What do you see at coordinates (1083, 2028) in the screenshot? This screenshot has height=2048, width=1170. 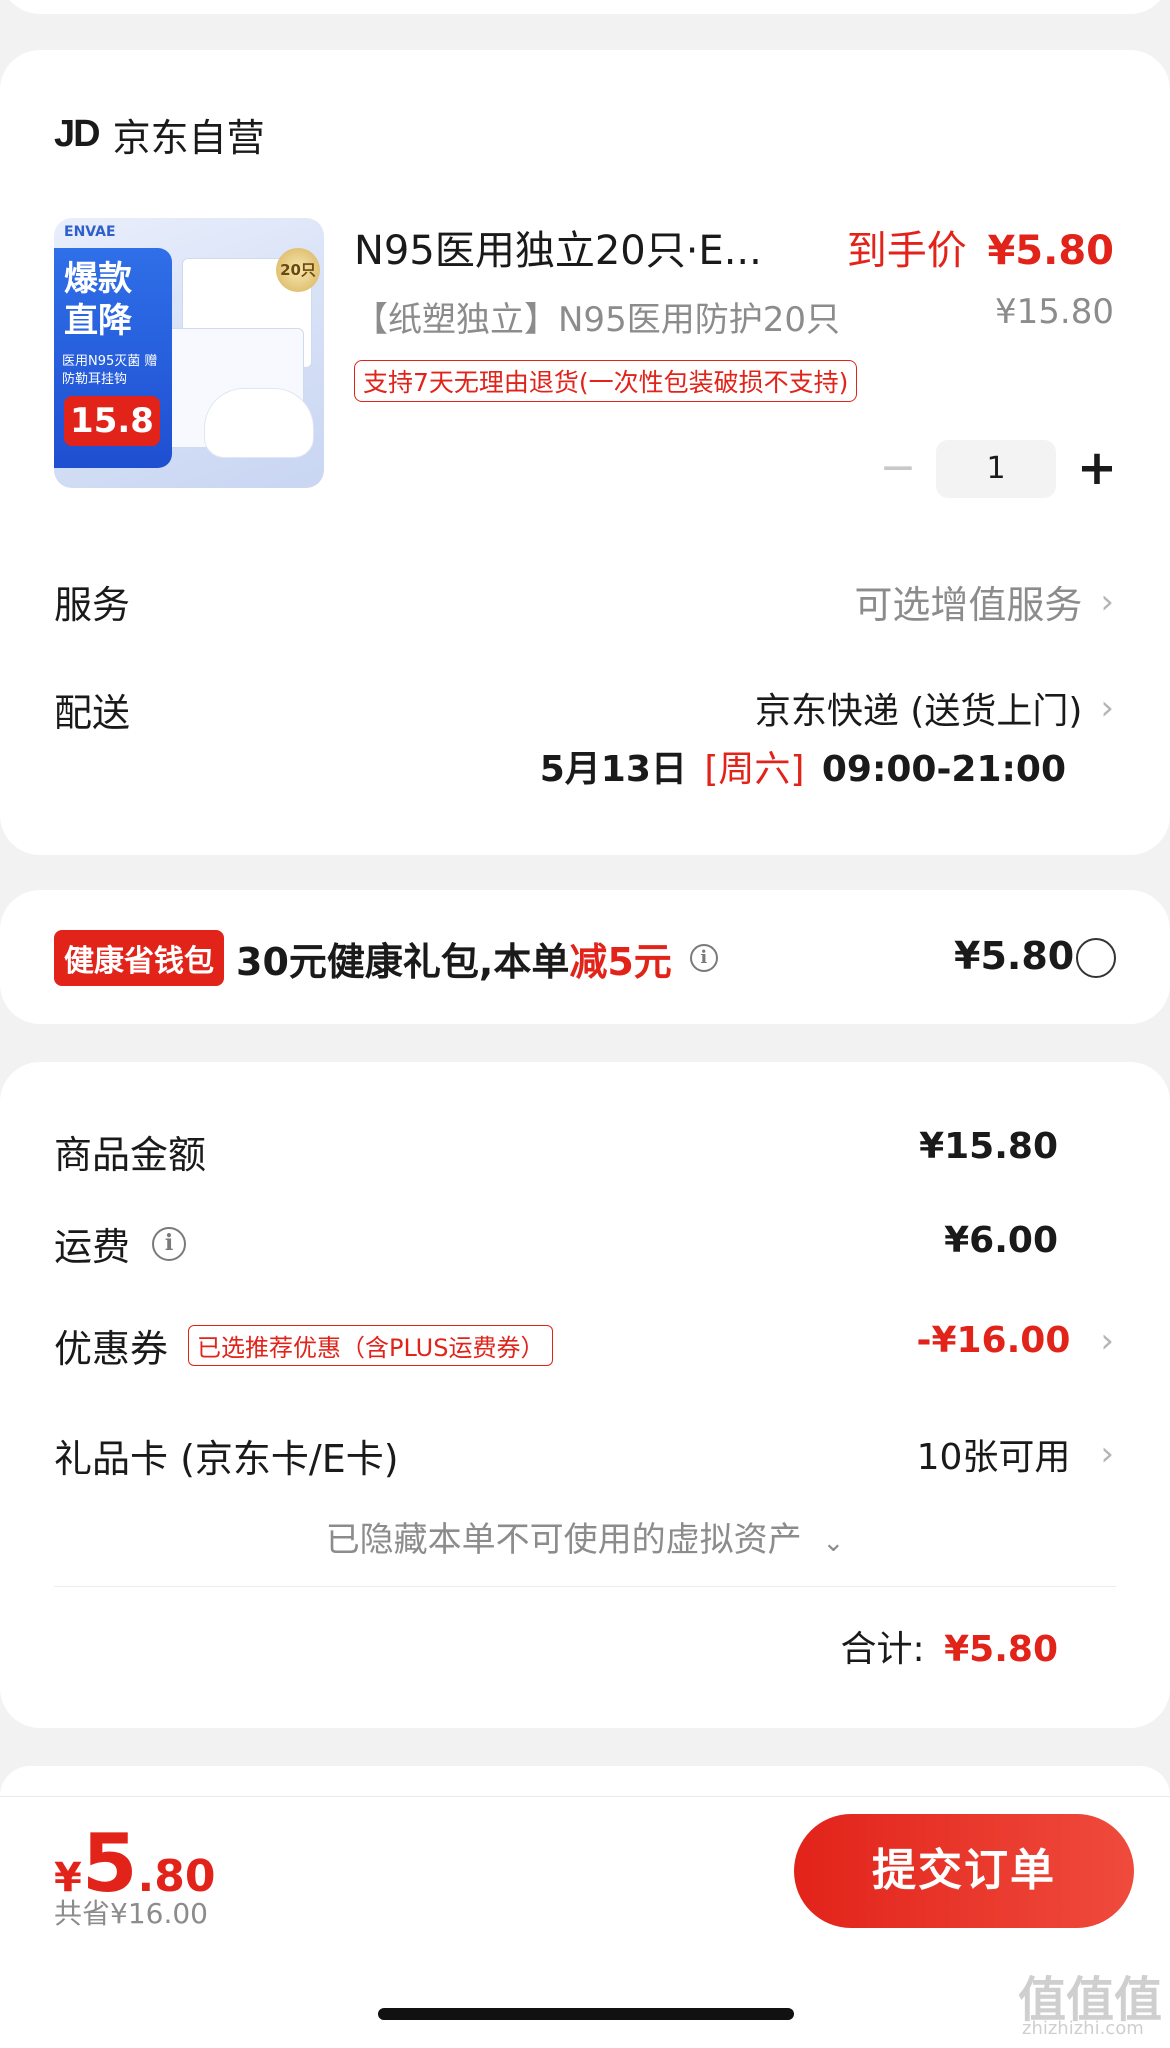 I see `watermark-site: zhizhizhi.com` at bounding box center [1083, 2028].